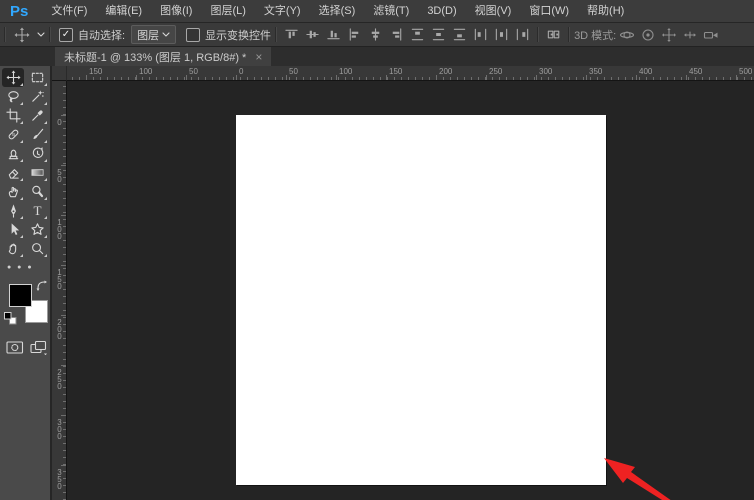 The width and height of the screenshot is (754, 500). Describe the element at coordinates (549, 11) in the screenshot. I see `menu-item: 窗口(W)` at that location.